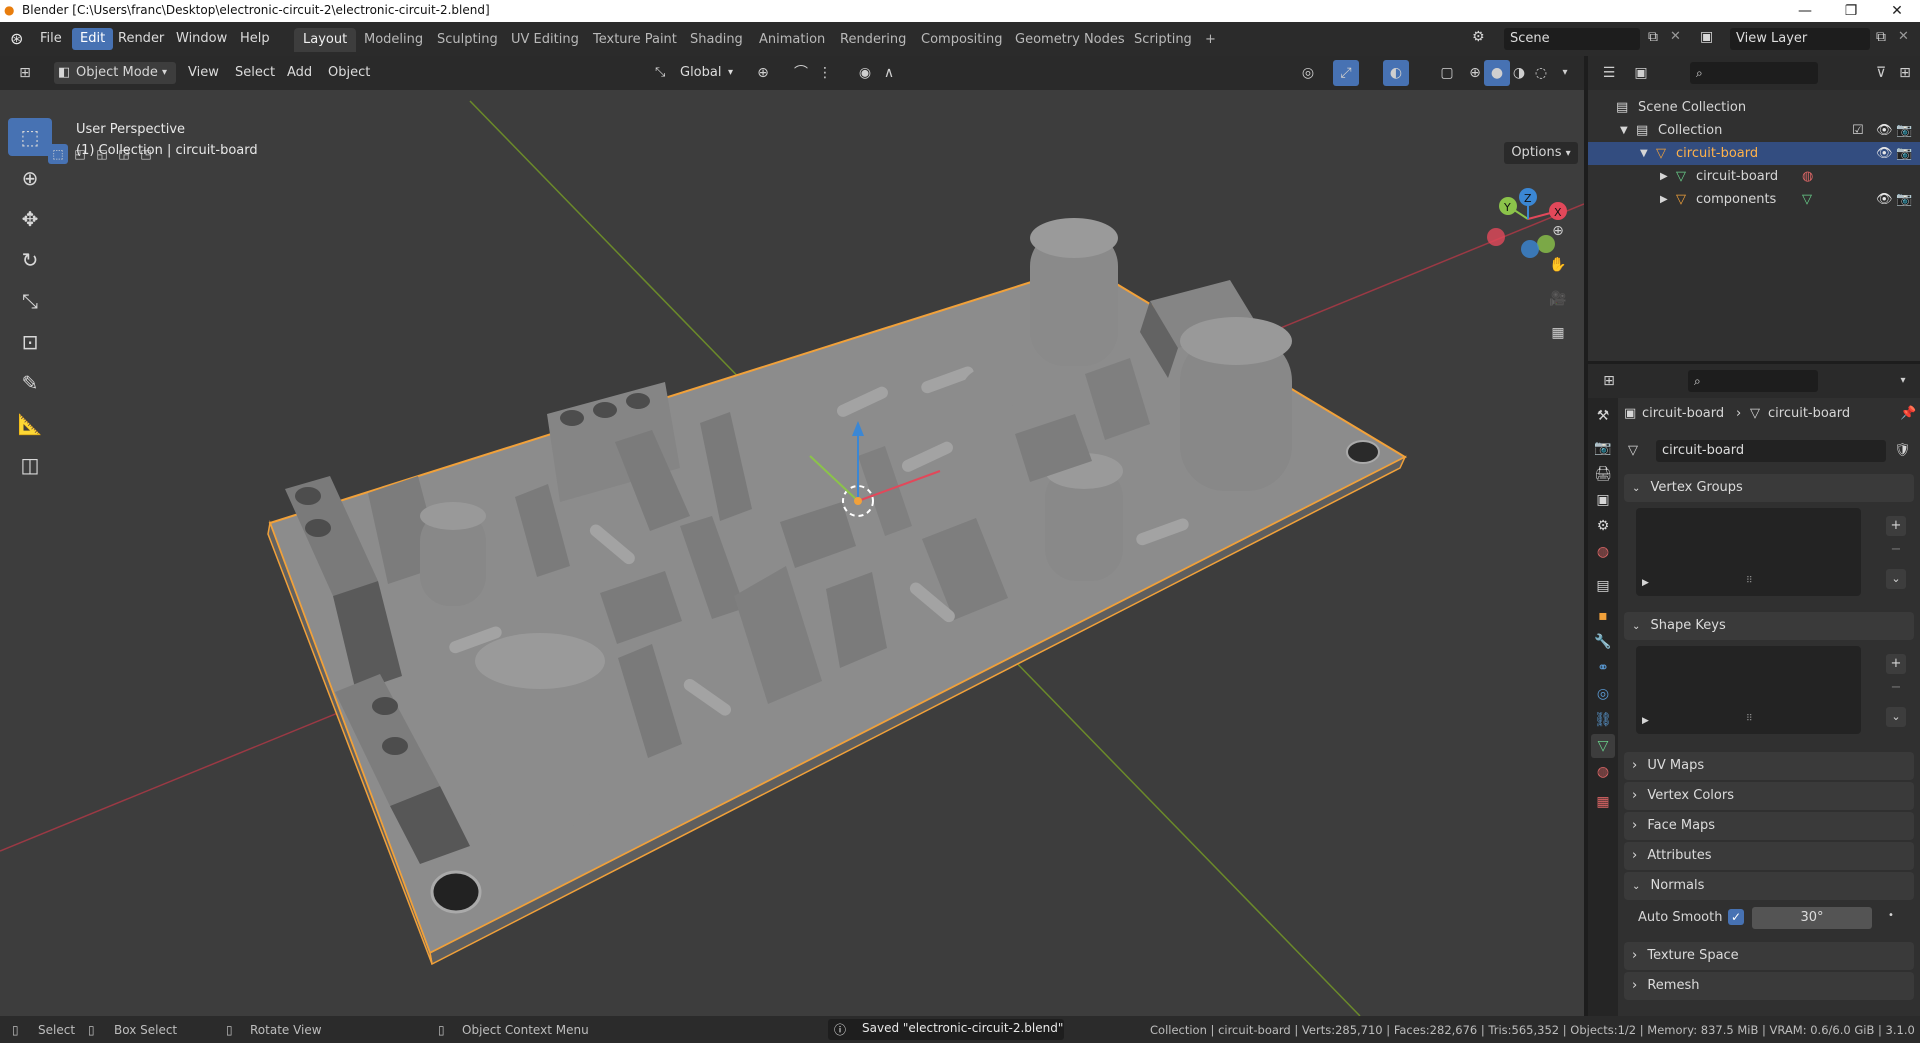 This screenshot has height=1043, width=1920. I want to click on editor-type-icon: ⊞, so click(25, 73).